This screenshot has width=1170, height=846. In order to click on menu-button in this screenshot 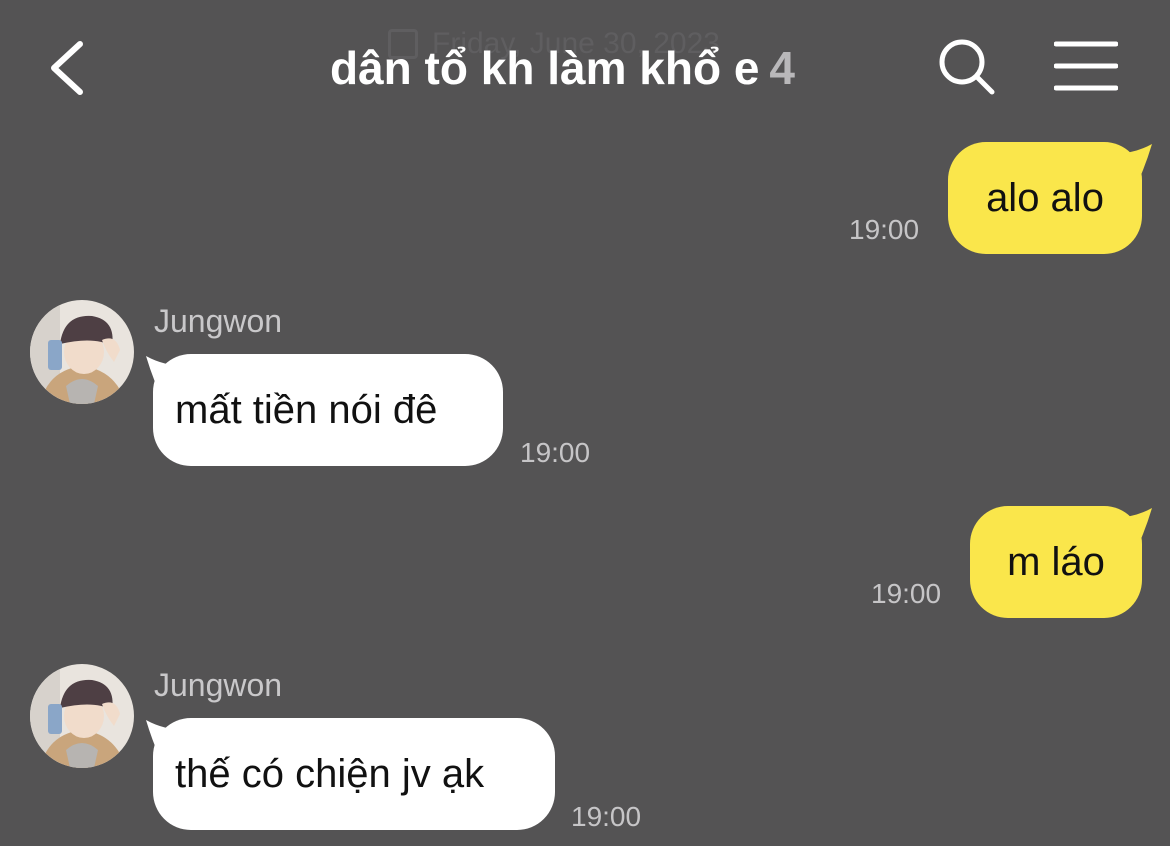, I will do `click(1086, 66)`.